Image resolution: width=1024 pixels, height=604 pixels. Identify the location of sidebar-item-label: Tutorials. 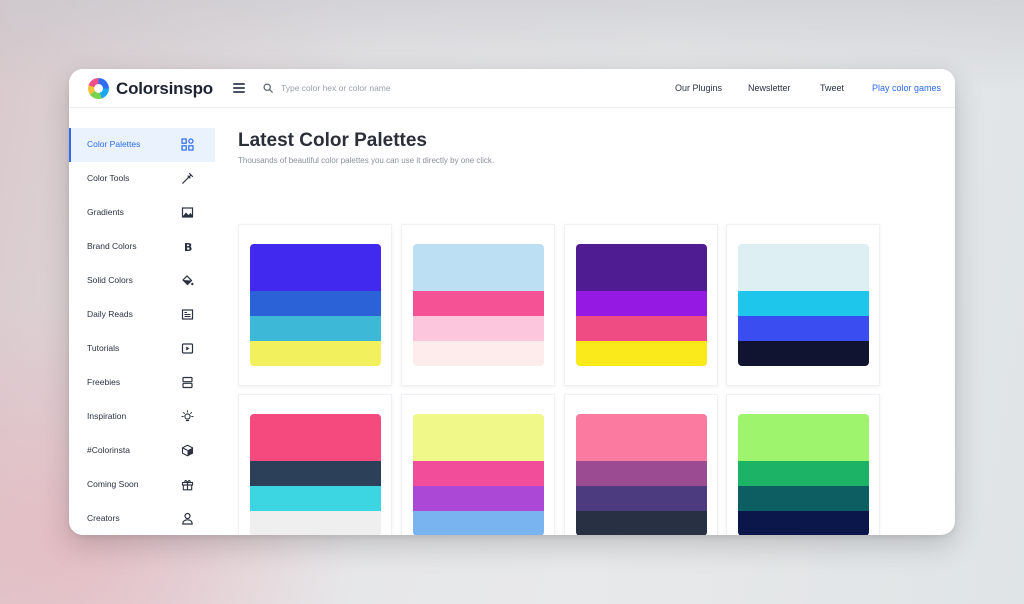
(103, 348).